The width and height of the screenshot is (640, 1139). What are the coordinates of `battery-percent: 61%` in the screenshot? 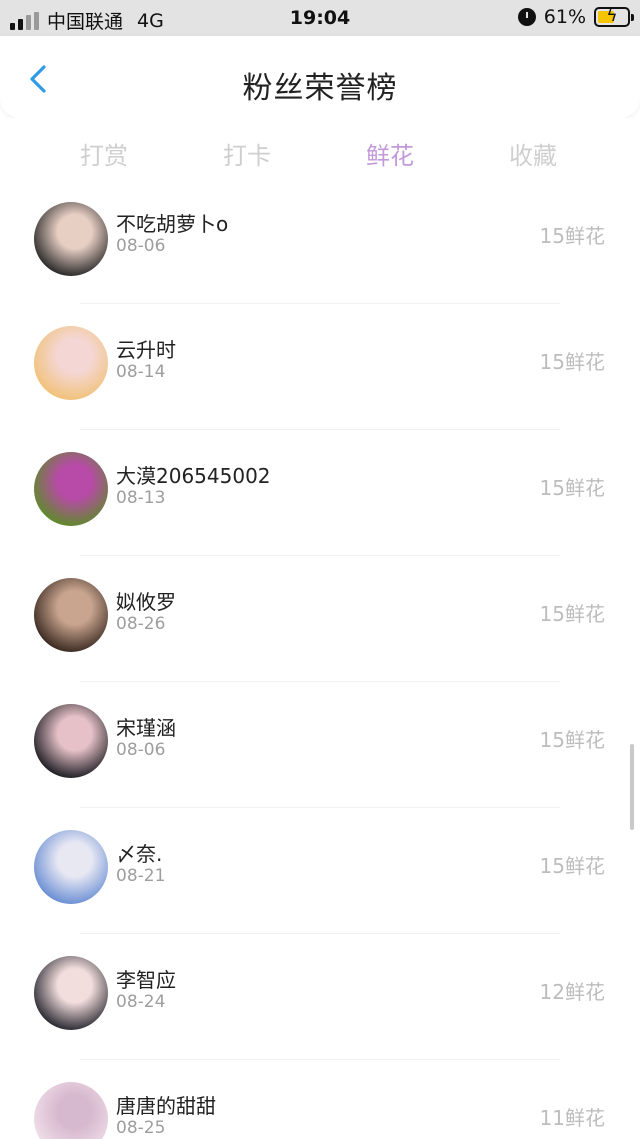 It's located at (564, 17).